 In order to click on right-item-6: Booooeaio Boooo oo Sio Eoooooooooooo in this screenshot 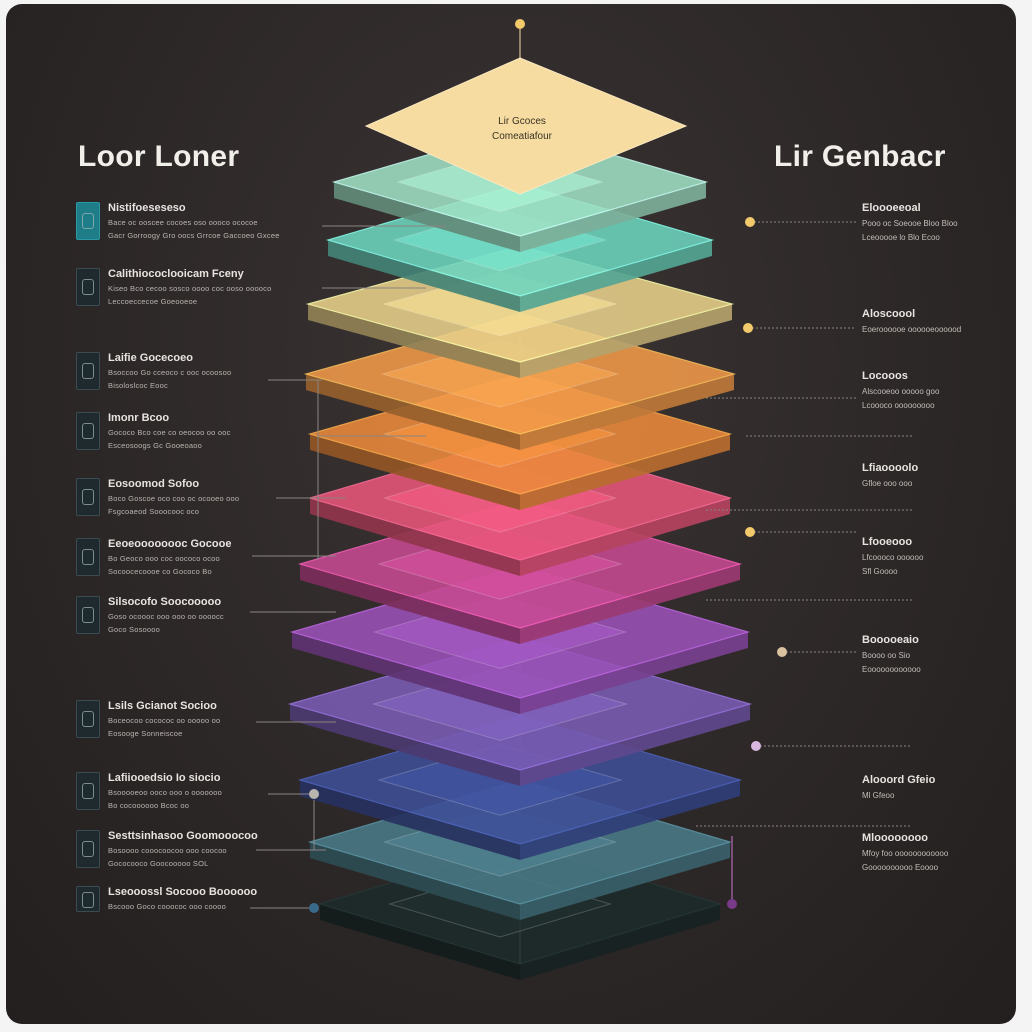, I will do `click(937, 654)`.